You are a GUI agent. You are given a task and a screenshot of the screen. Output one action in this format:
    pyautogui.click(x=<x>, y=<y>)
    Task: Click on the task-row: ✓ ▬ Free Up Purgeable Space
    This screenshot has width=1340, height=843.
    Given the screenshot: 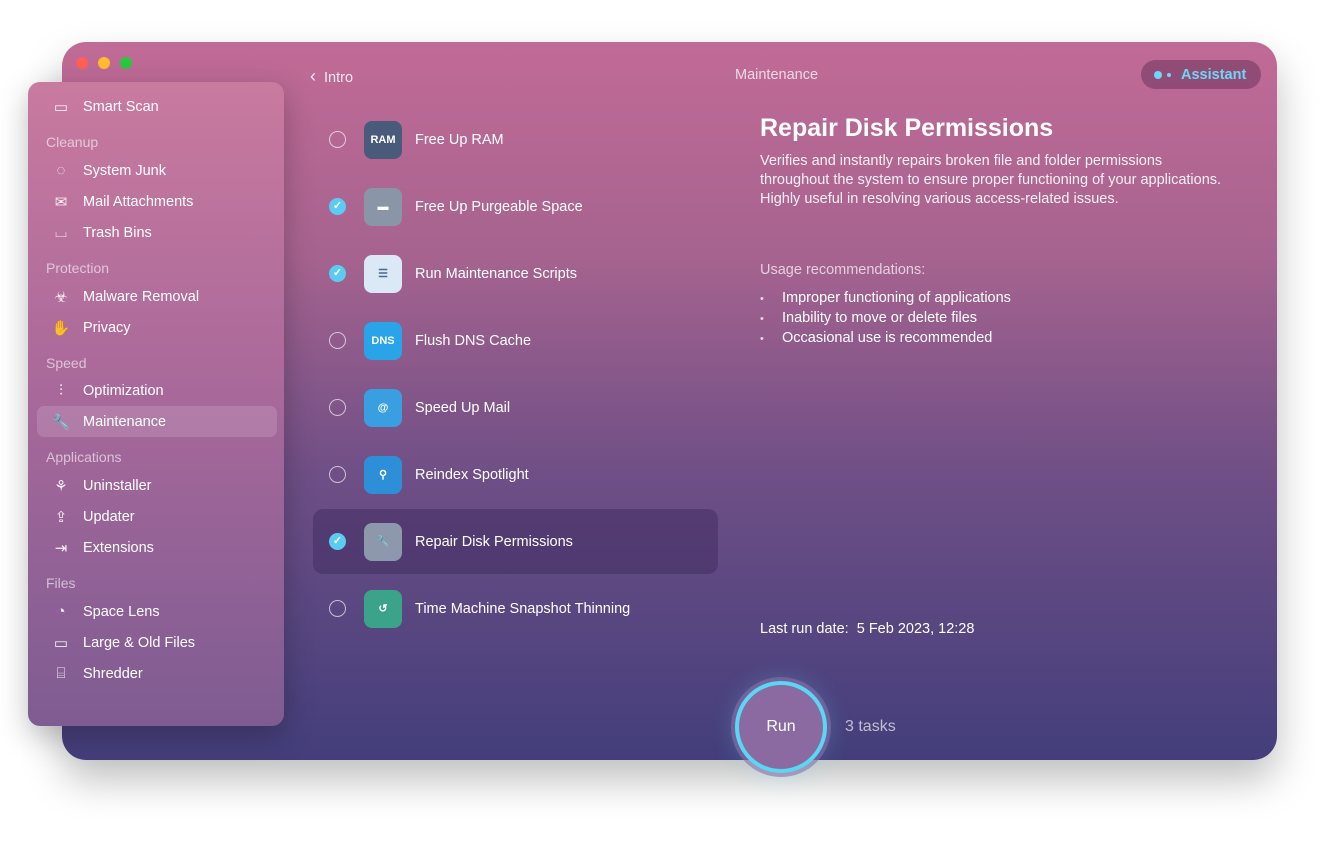 What is the action you would take?
    pyautogui.click(x=515, y=206)
    